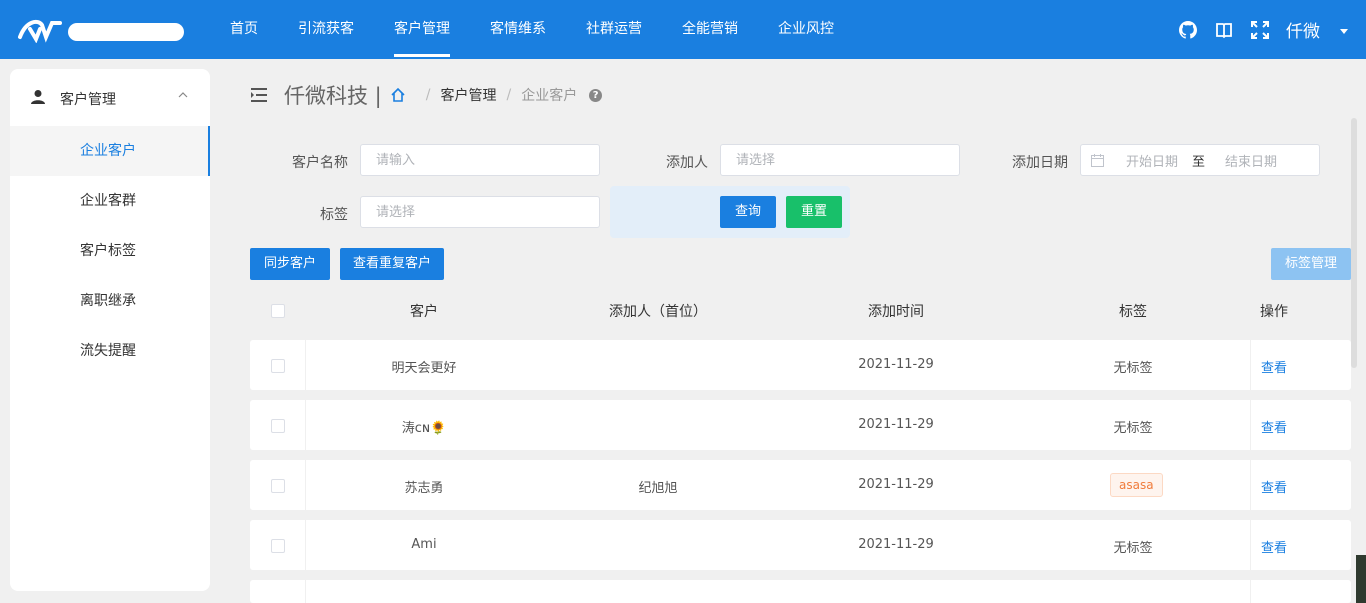 The width and height of the screenshot is (1366, 603). I want to click on table-row: Ami 2021-11-29 无标签 查看, so click(800, 545).